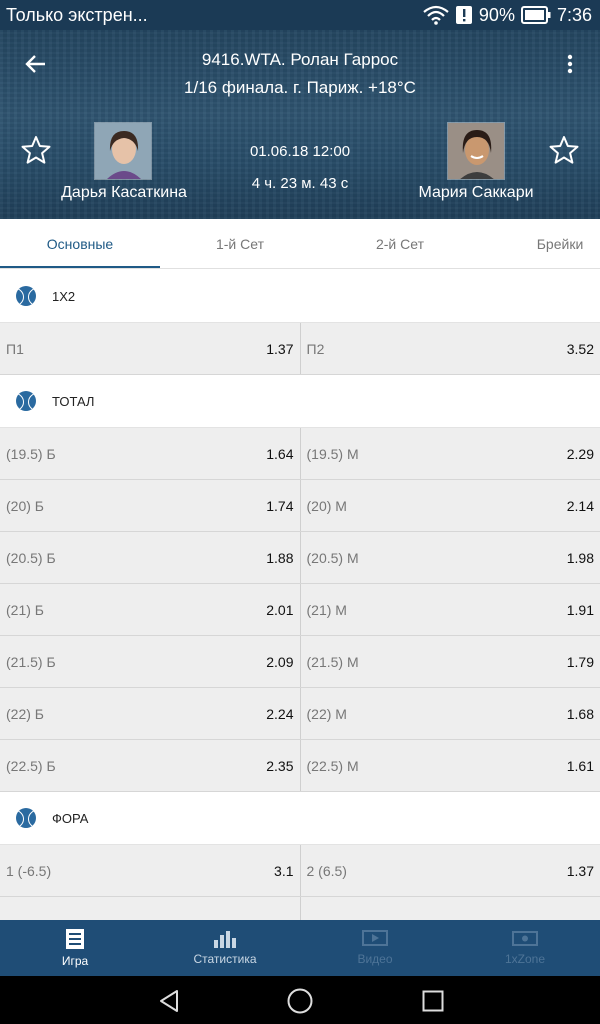 This screenshot has width=600, height=1024. What do you see at coordinates (150, 453) in the screenshot?
I see `odds-cell: (19.5) Б 1.64` at bounding box center [150, 453].